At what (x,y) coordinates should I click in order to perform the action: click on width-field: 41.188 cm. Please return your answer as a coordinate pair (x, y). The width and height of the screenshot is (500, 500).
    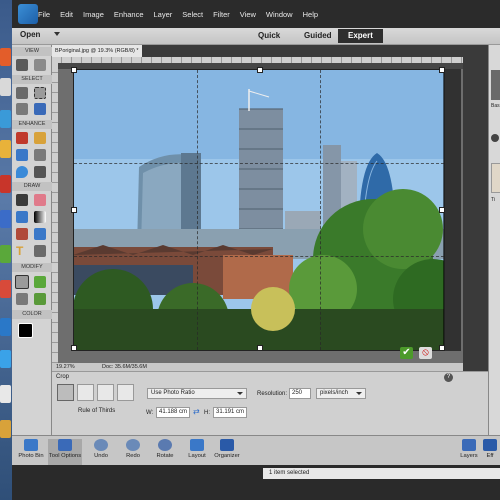
    Looking at the image, I should click on (173, 412).